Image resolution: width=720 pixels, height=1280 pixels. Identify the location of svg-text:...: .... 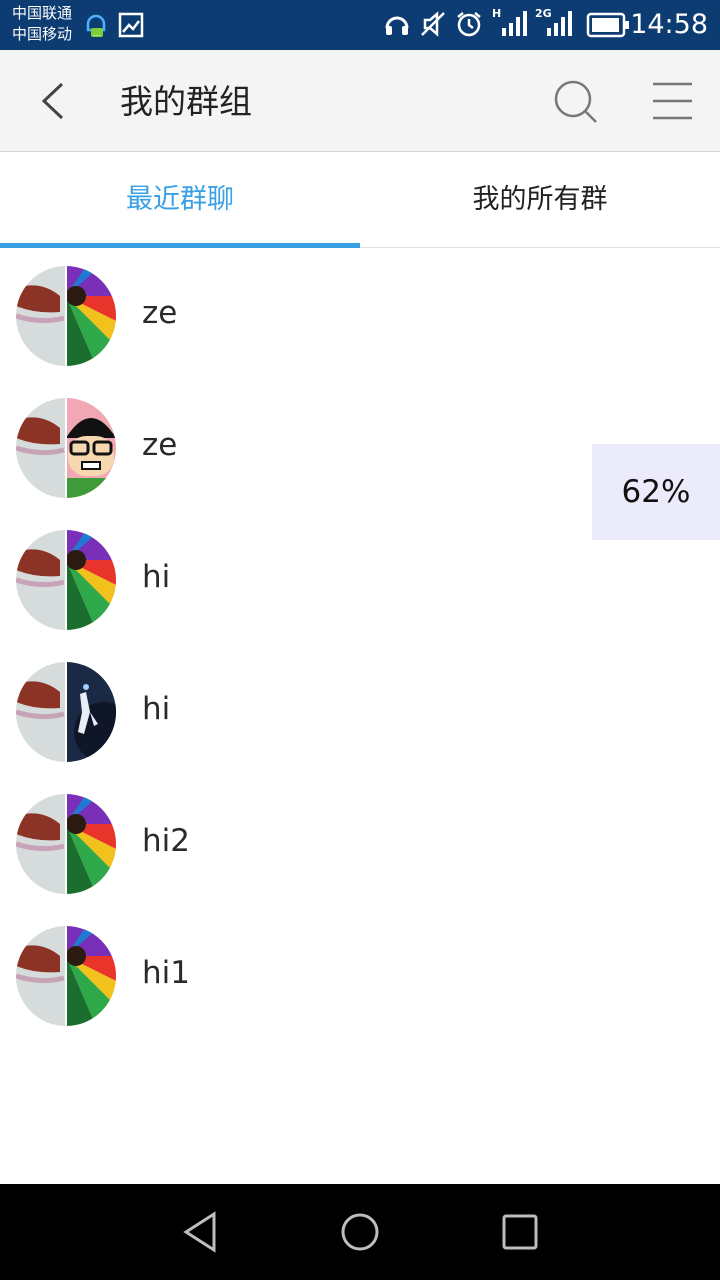
(97, 33).